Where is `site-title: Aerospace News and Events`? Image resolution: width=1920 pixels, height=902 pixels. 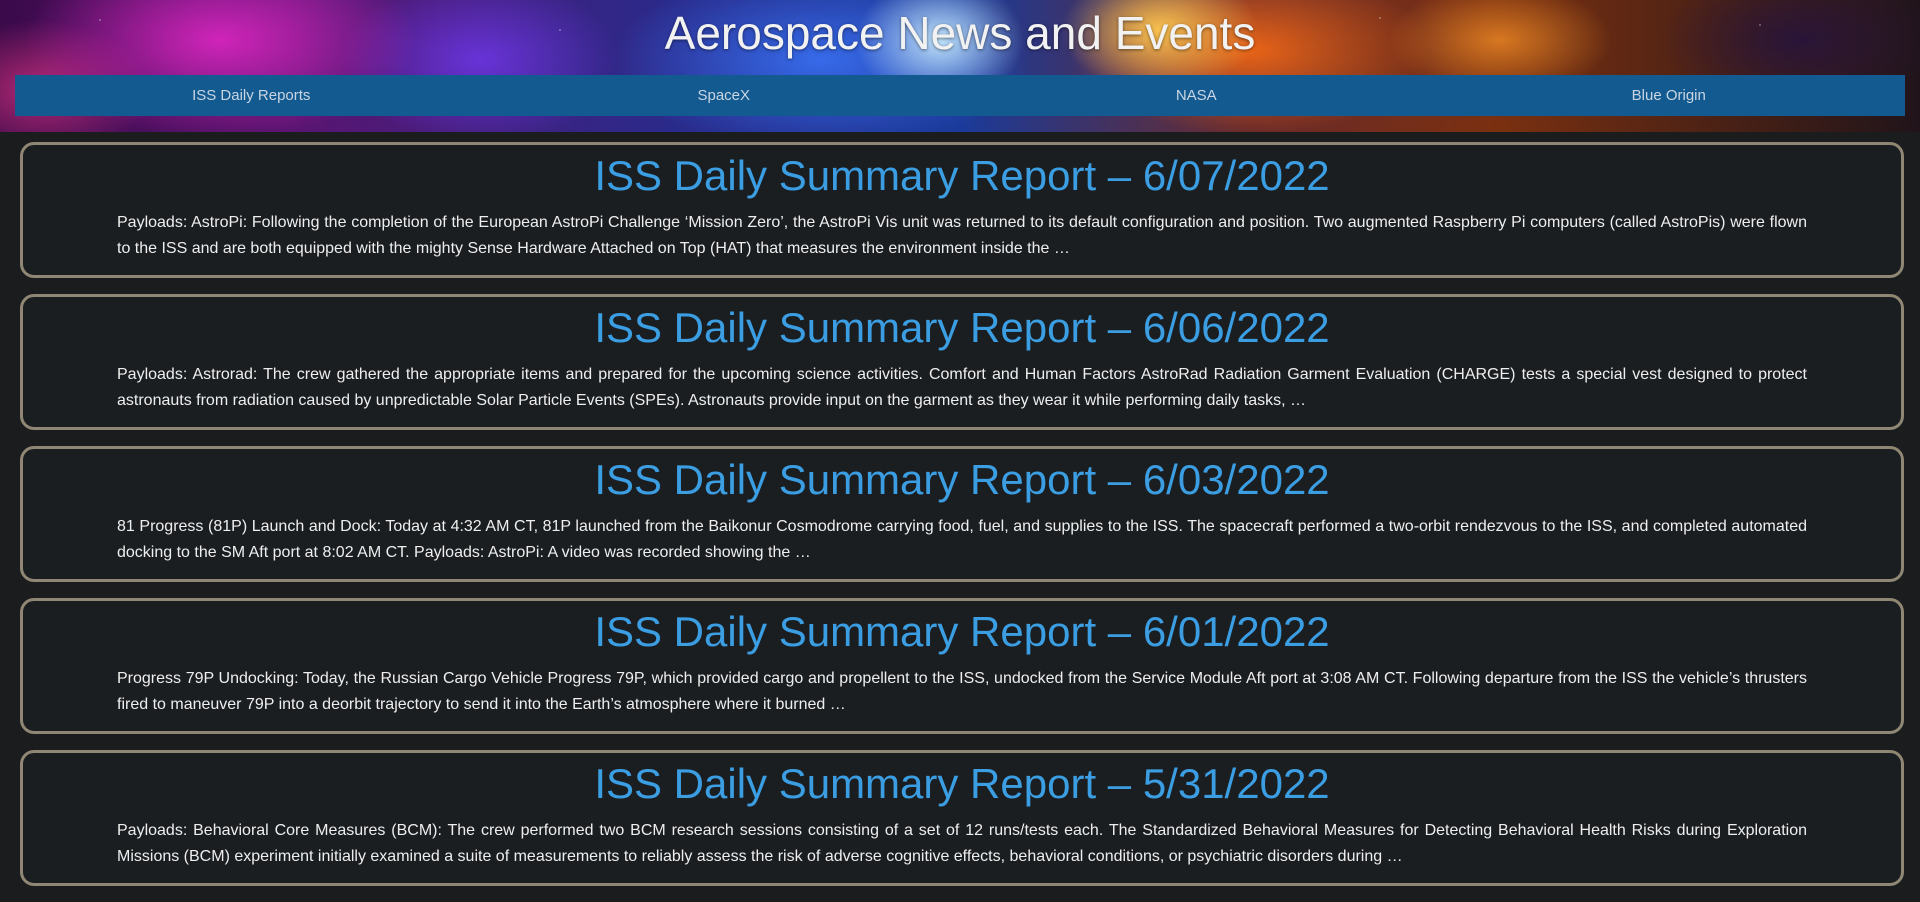 site-title: Aerospace News and Events is located at coordinates (960, 33).